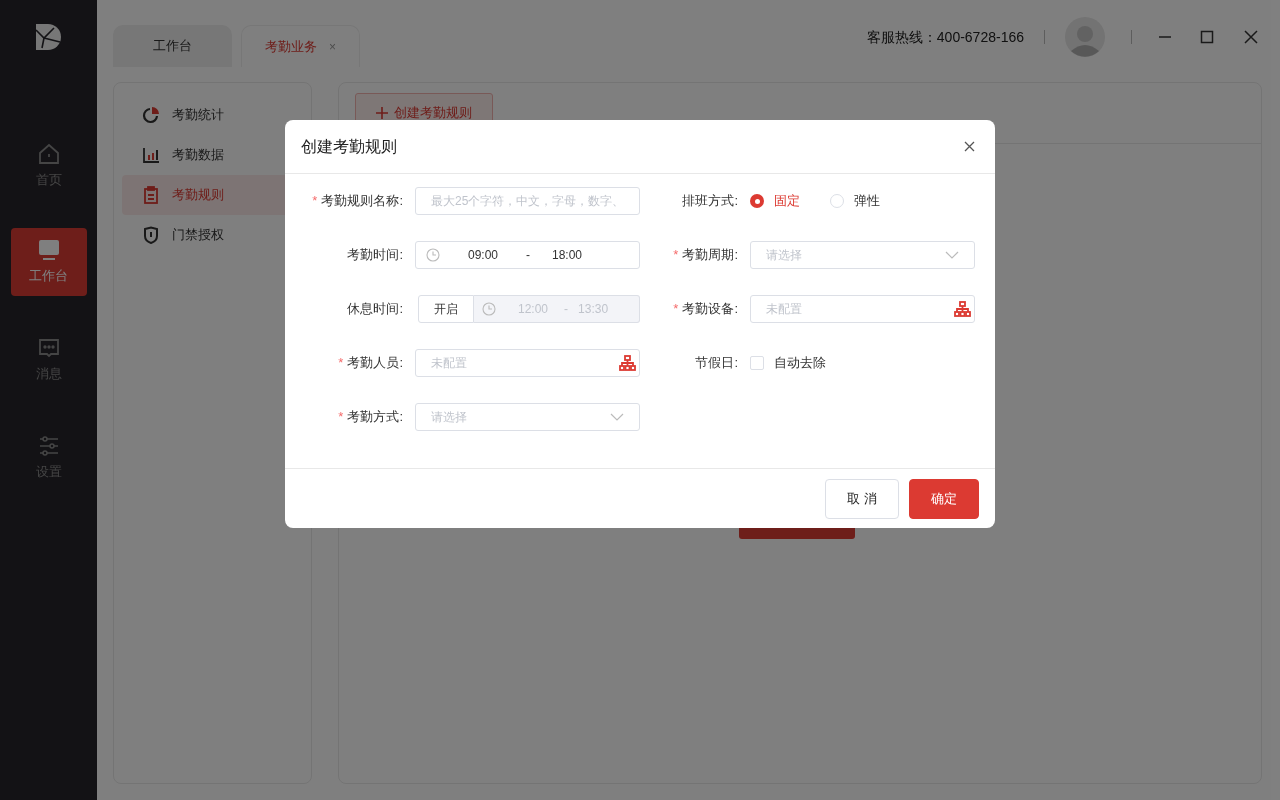 The image size is (1280, 800). Describe the element at coordinates (800, 363) in the screenshot. I see `checkbox-label: 自动去除` at that location.